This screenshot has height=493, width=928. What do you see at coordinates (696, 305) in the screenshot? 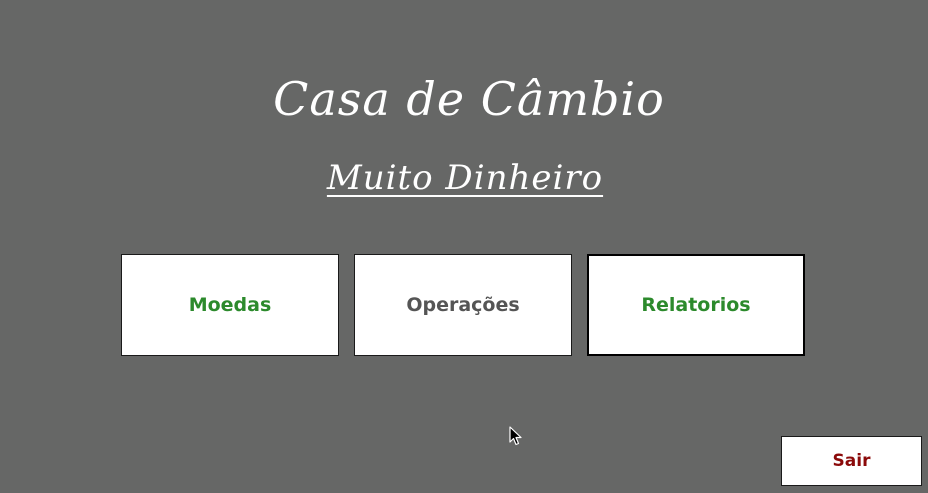
I see `relatorios-button: Relatorios` at bounding box center [696, 305].